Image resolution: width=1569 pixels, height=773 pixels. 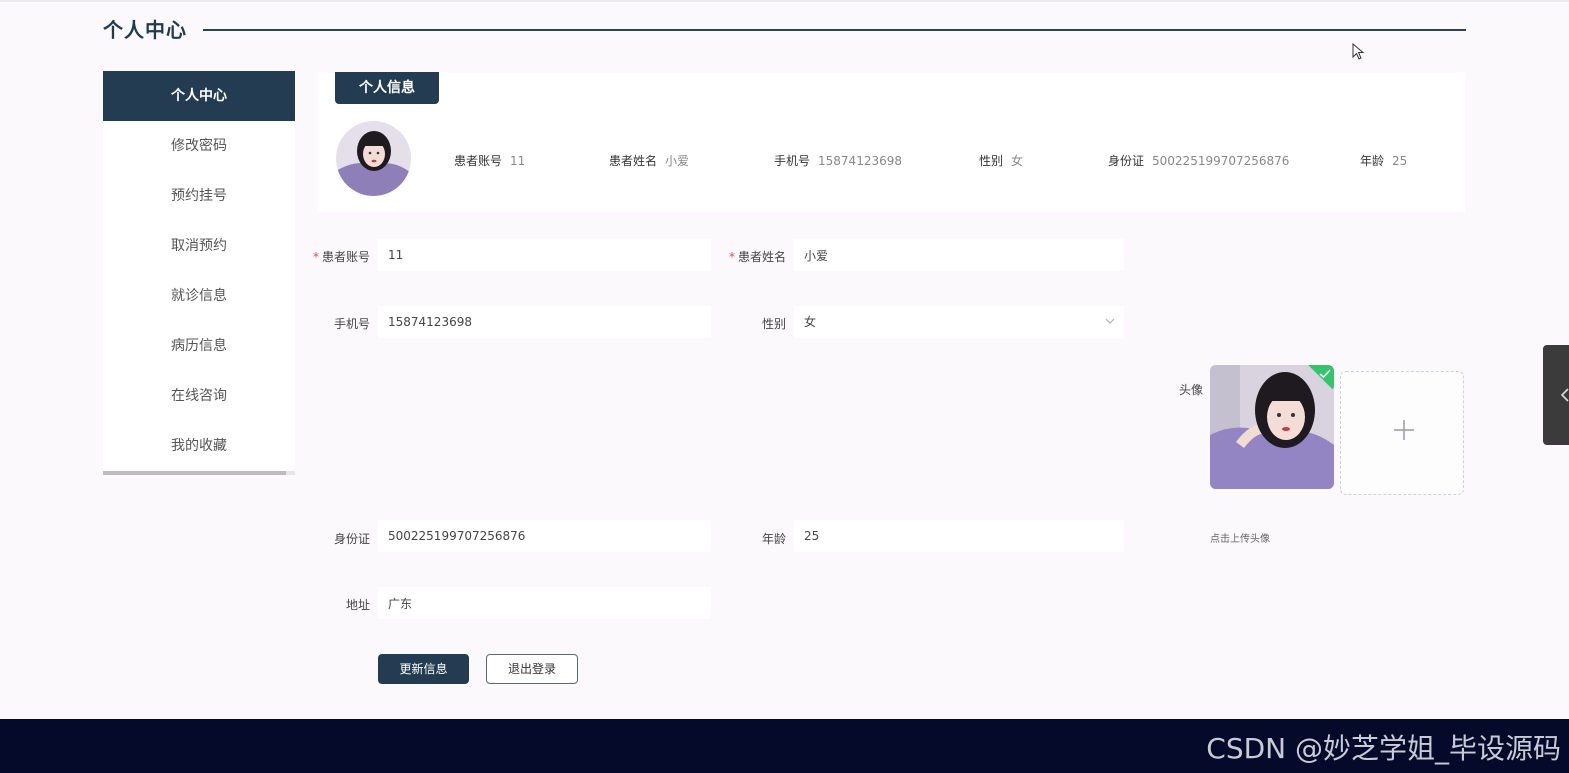 What do you see at coordinates (1221, 161) in the screenshot?
I see `info-id-card-value: 500225199707256876` at bounding box center [1221, 161].